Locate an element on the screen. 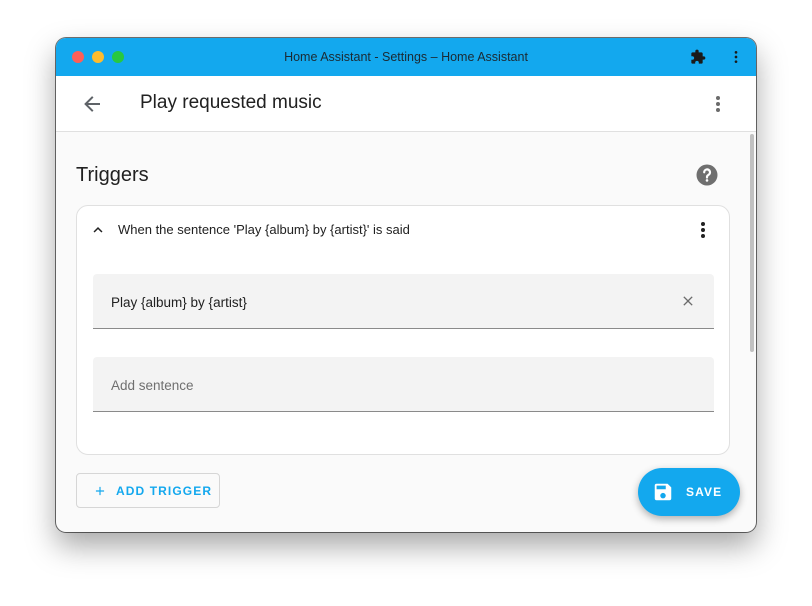 This screenshot has height=606, width=812. add-trigger-button: ADD TRIGGER is located at coordinates (148, 490).